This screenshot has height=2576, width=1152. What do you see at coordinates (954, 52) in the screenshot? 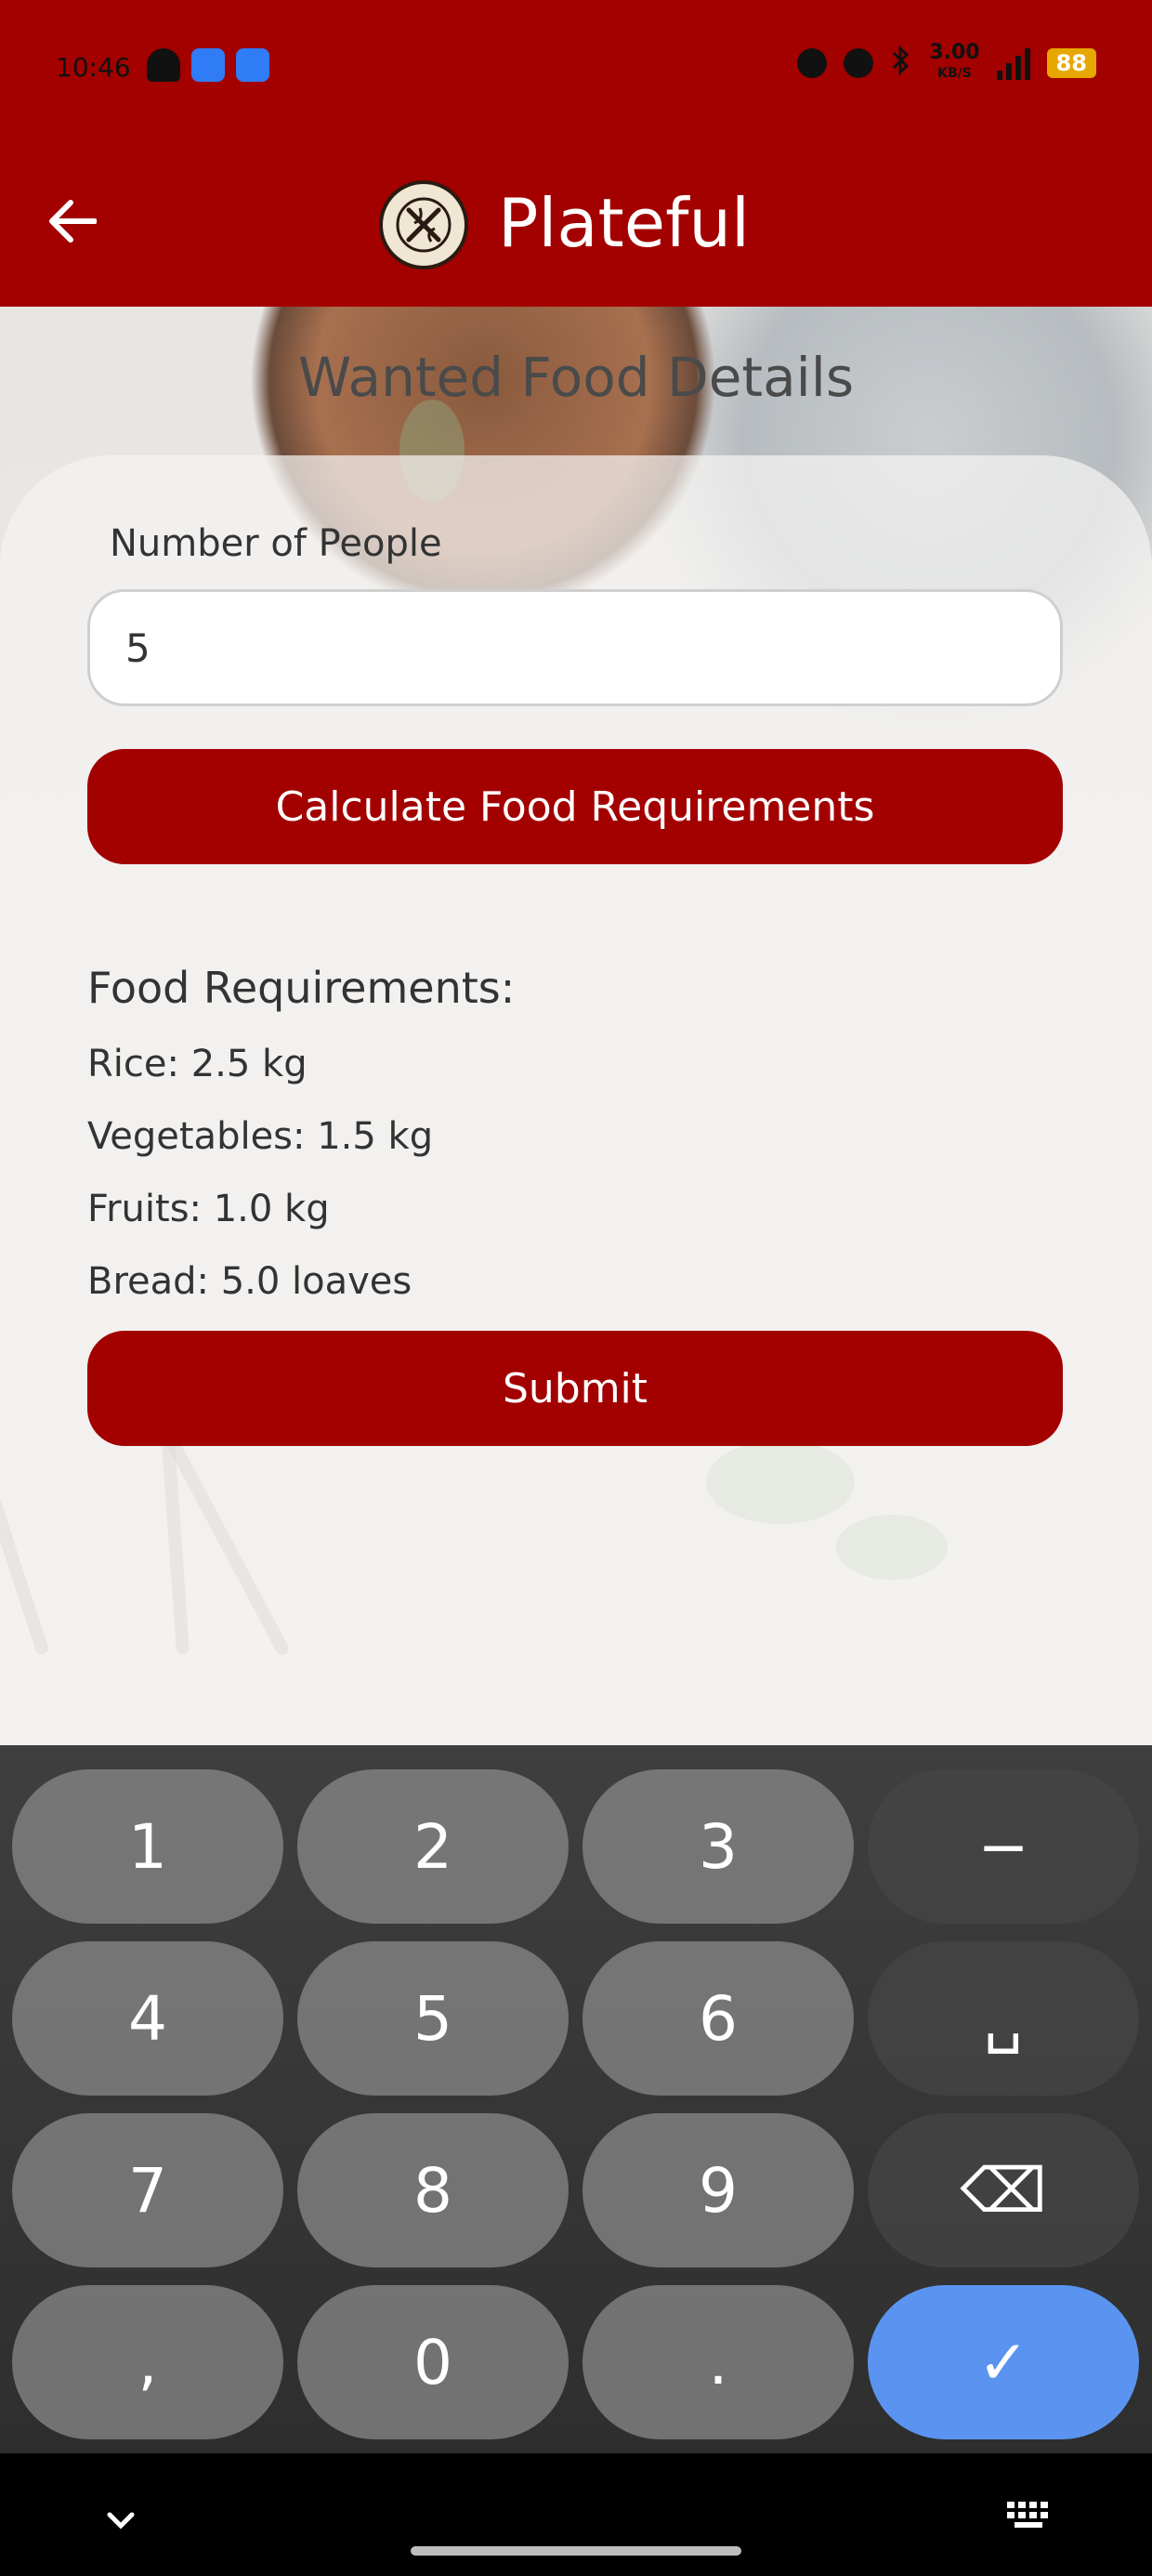
I see `network-speed-value: 3.00` at bounding box center [954, 52].